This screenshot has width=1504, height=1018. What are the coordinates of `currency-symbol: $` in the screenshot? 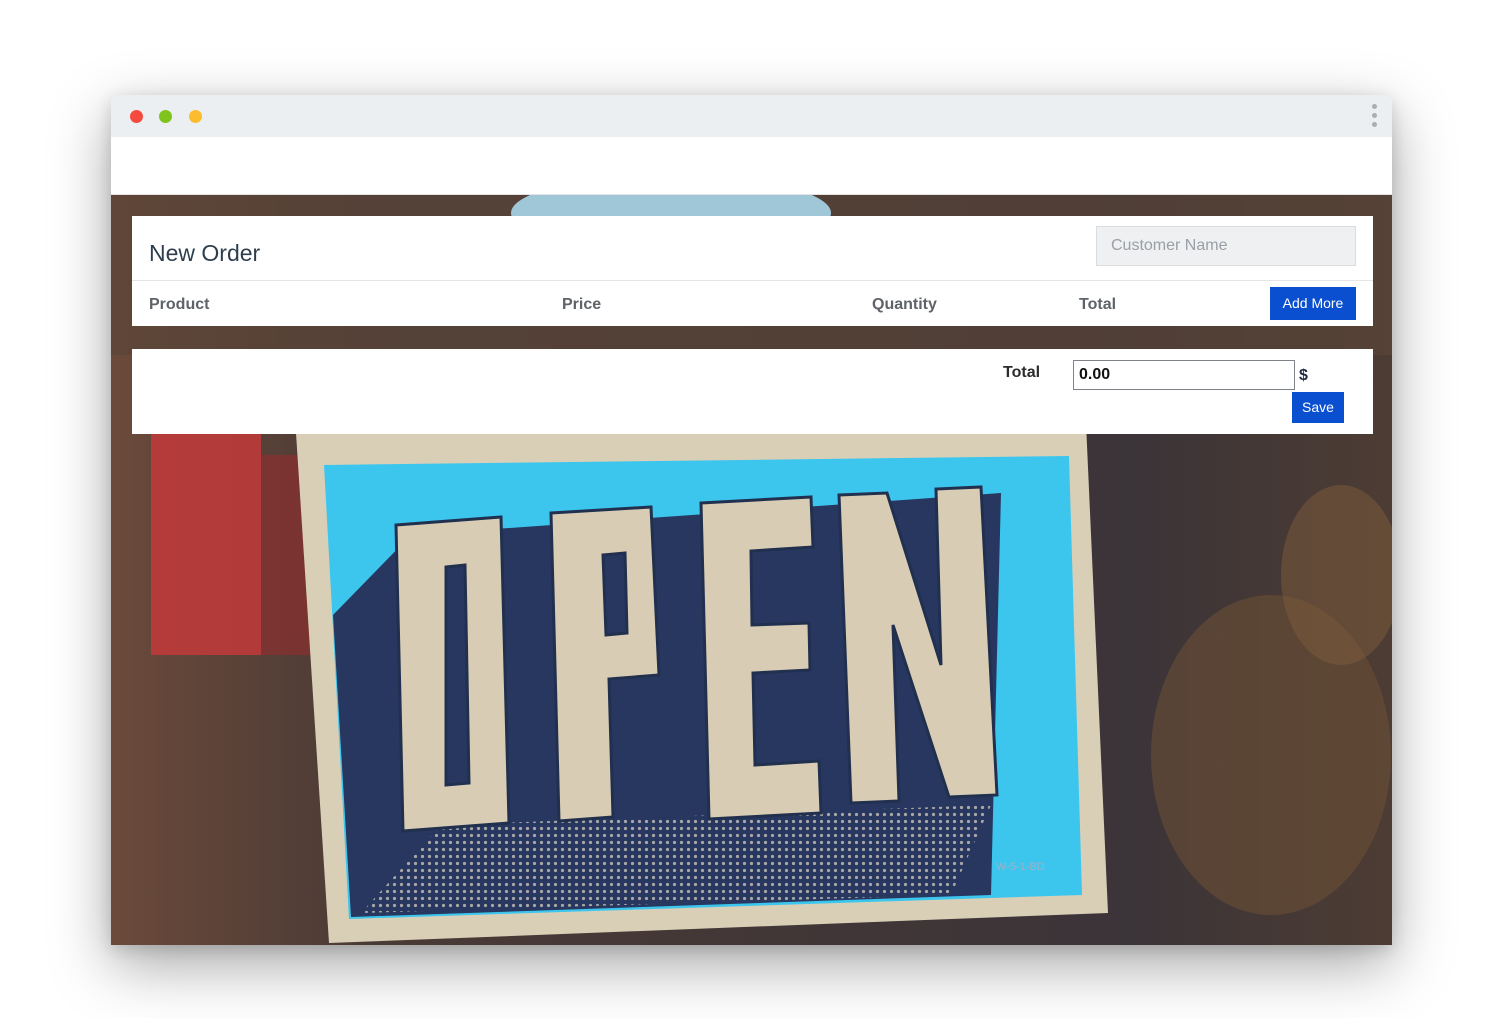 It's located at (1303, 375).